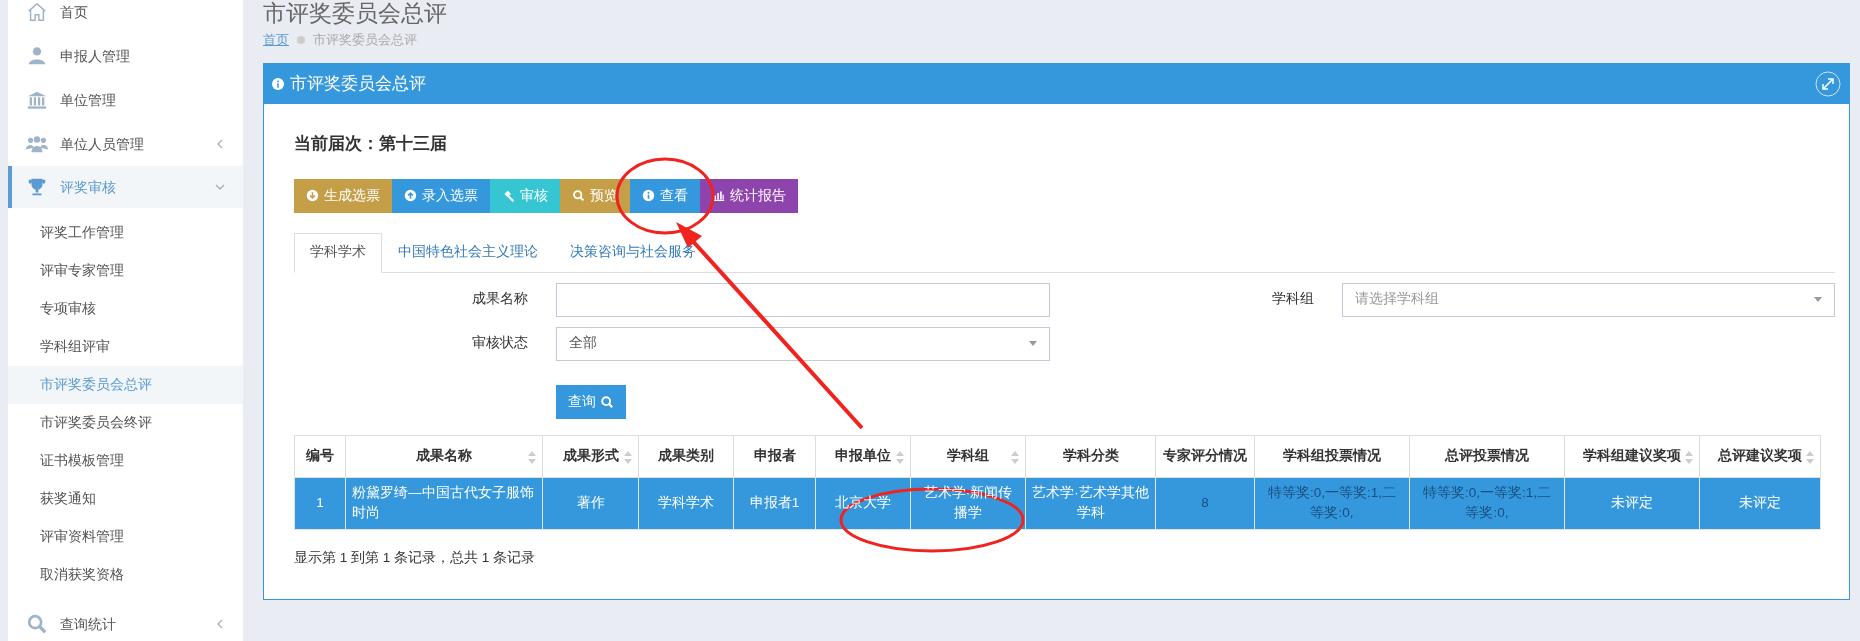 This screenshot has height=641, width=1860. Describe the element at coordinates (444, 503) in the screenshot. I see `table-cell: 粉黛罗绮—中国古代女子服饰时尚` at that location.